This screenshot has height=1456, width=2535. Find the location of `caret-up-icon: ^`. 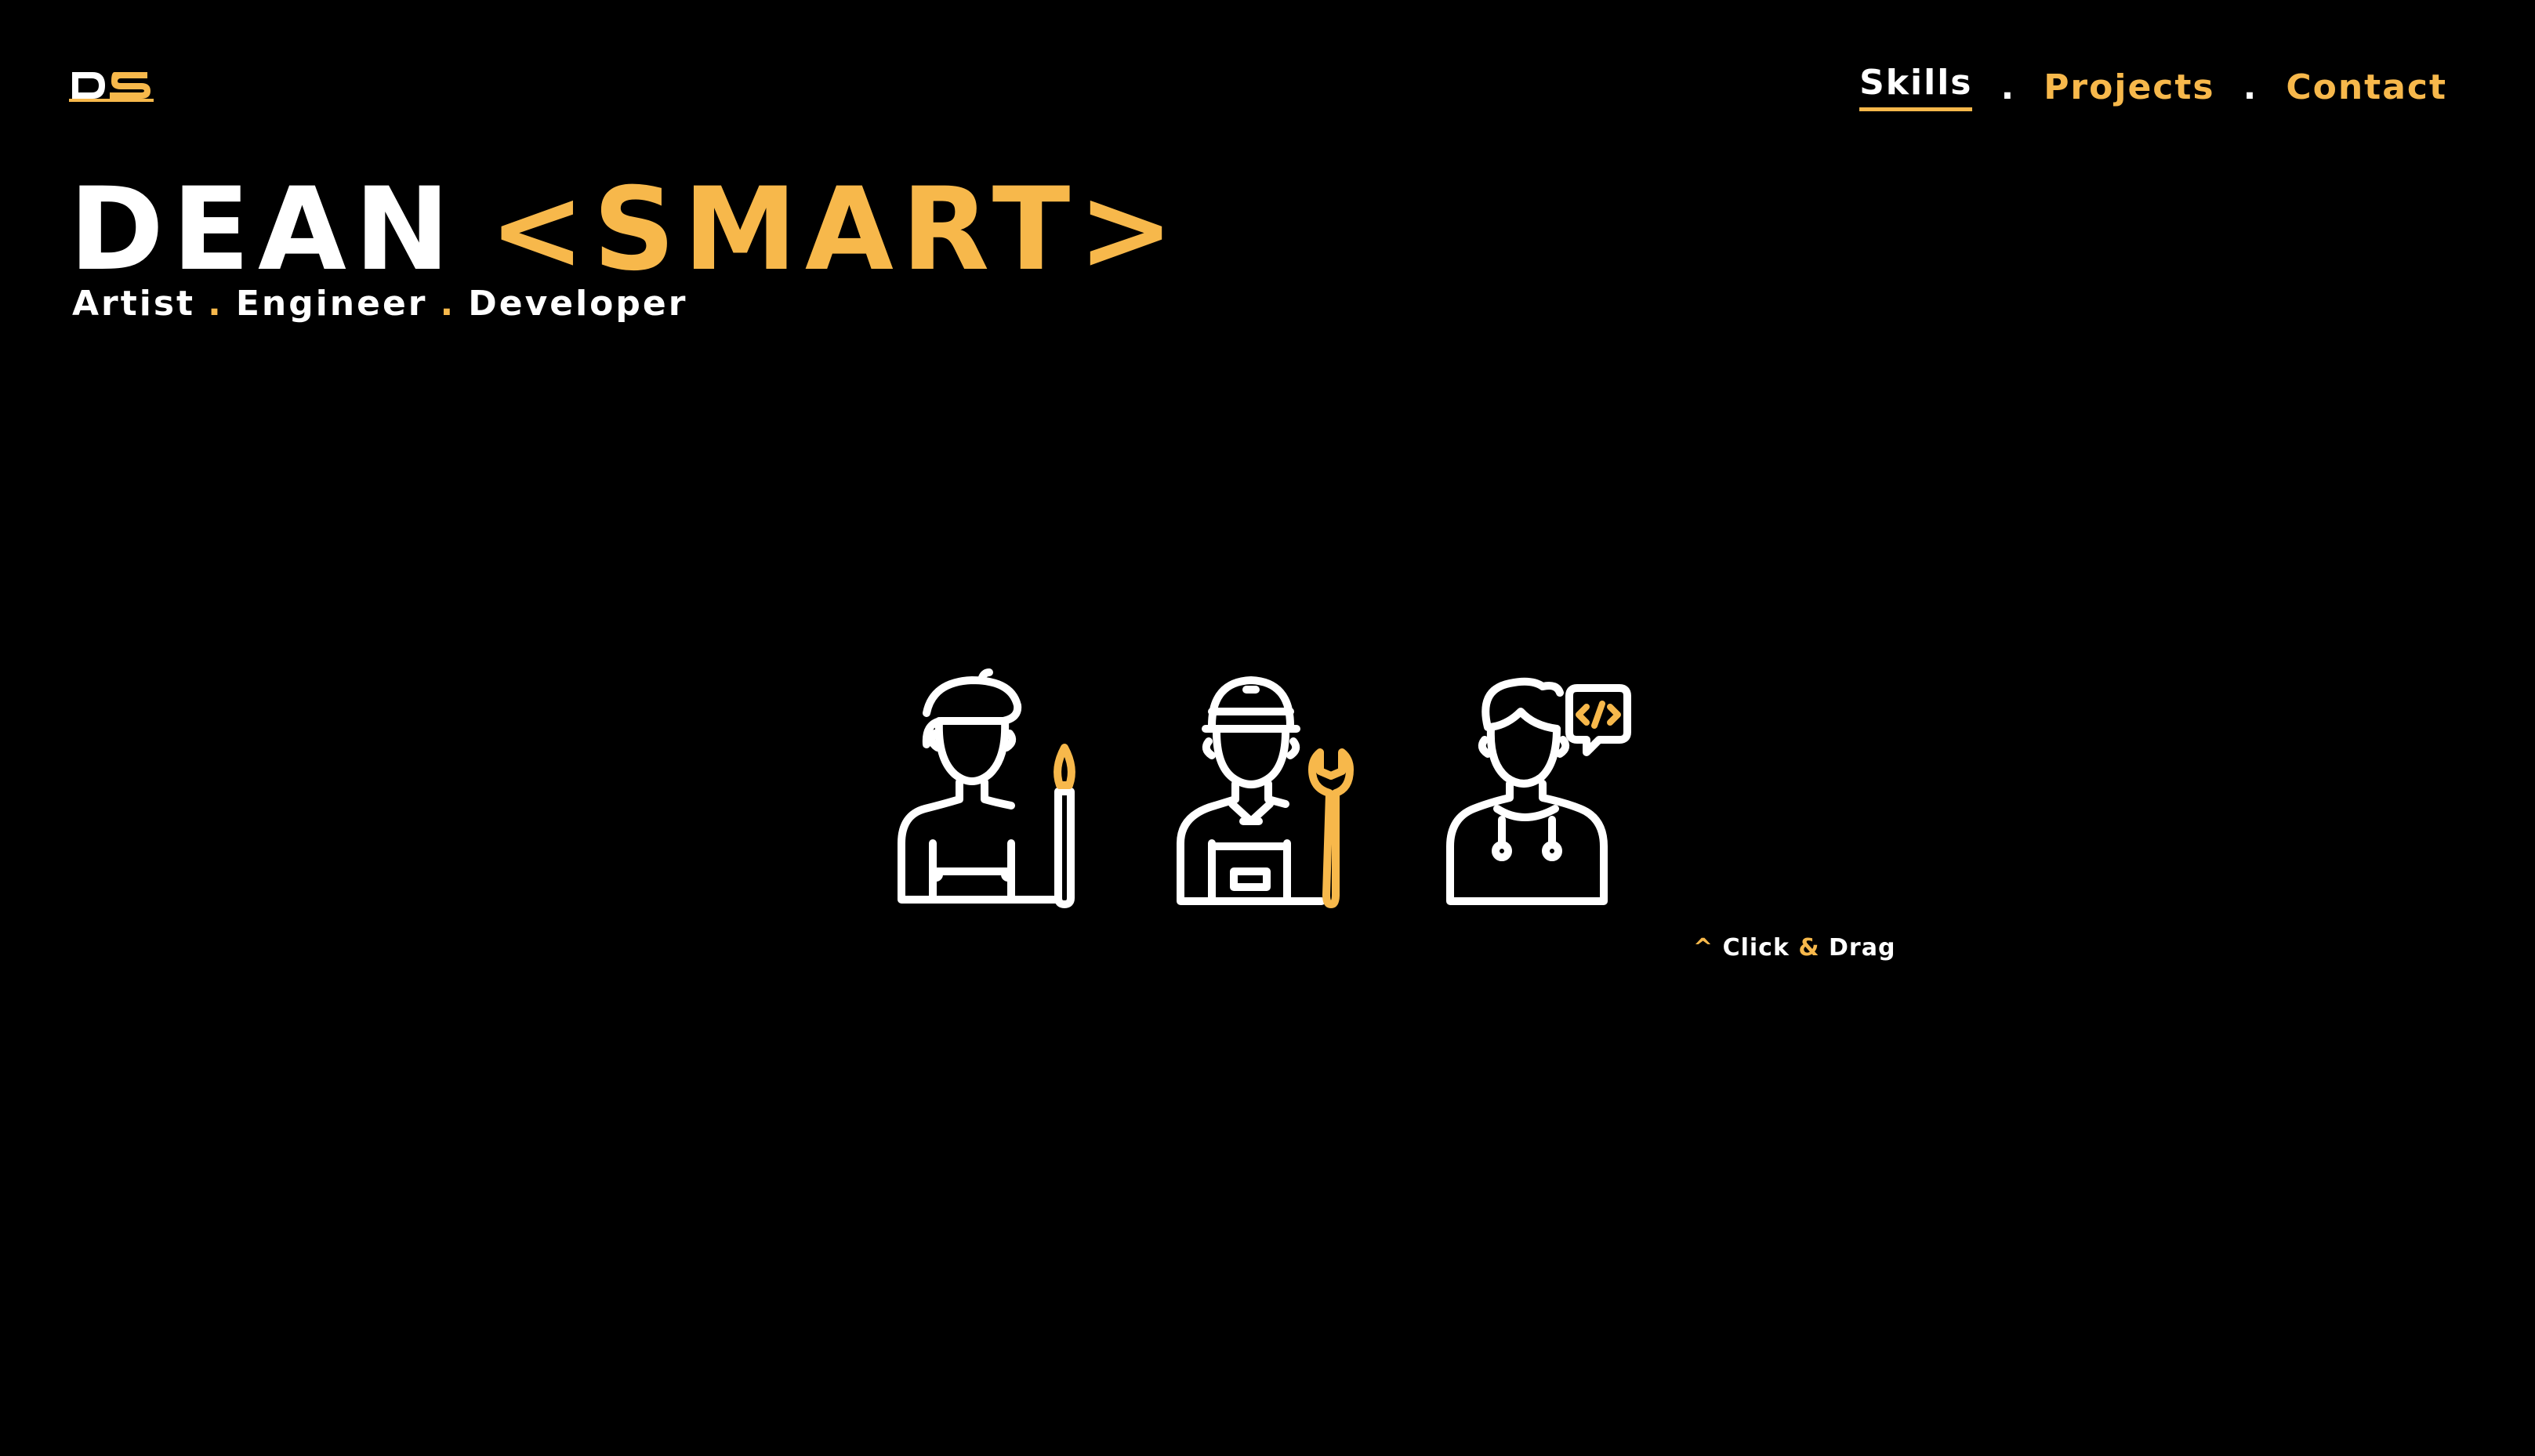

caret-up-icon: ^ is located at coordinates (1703, 948).